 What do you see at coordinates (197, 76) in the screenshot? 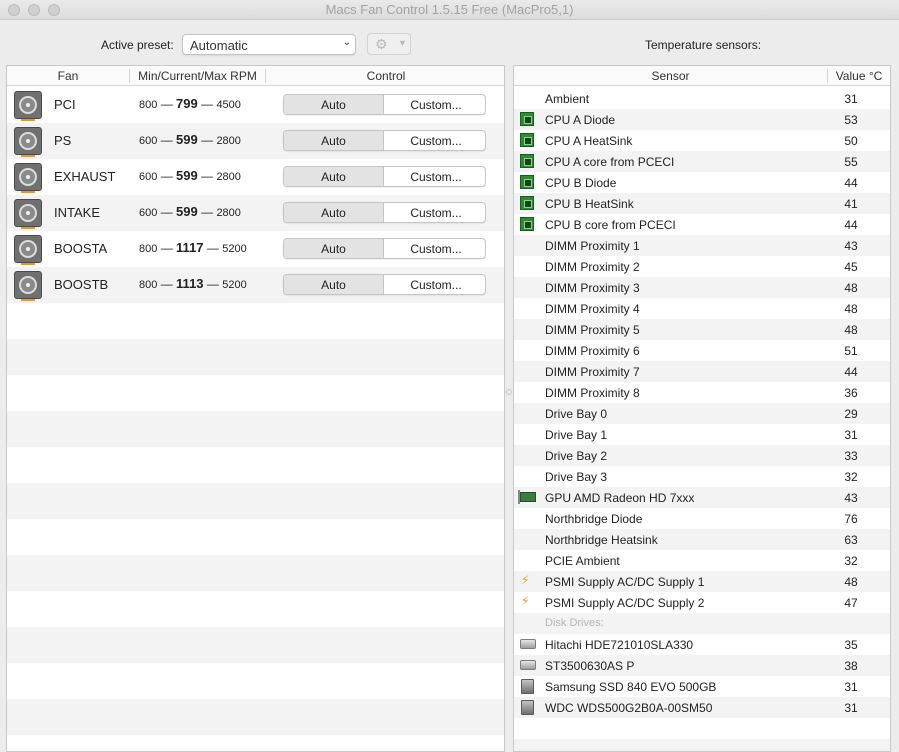
I see `rpm-column-header: Min/Current/Max RPM` at bounding box center [197, 76].